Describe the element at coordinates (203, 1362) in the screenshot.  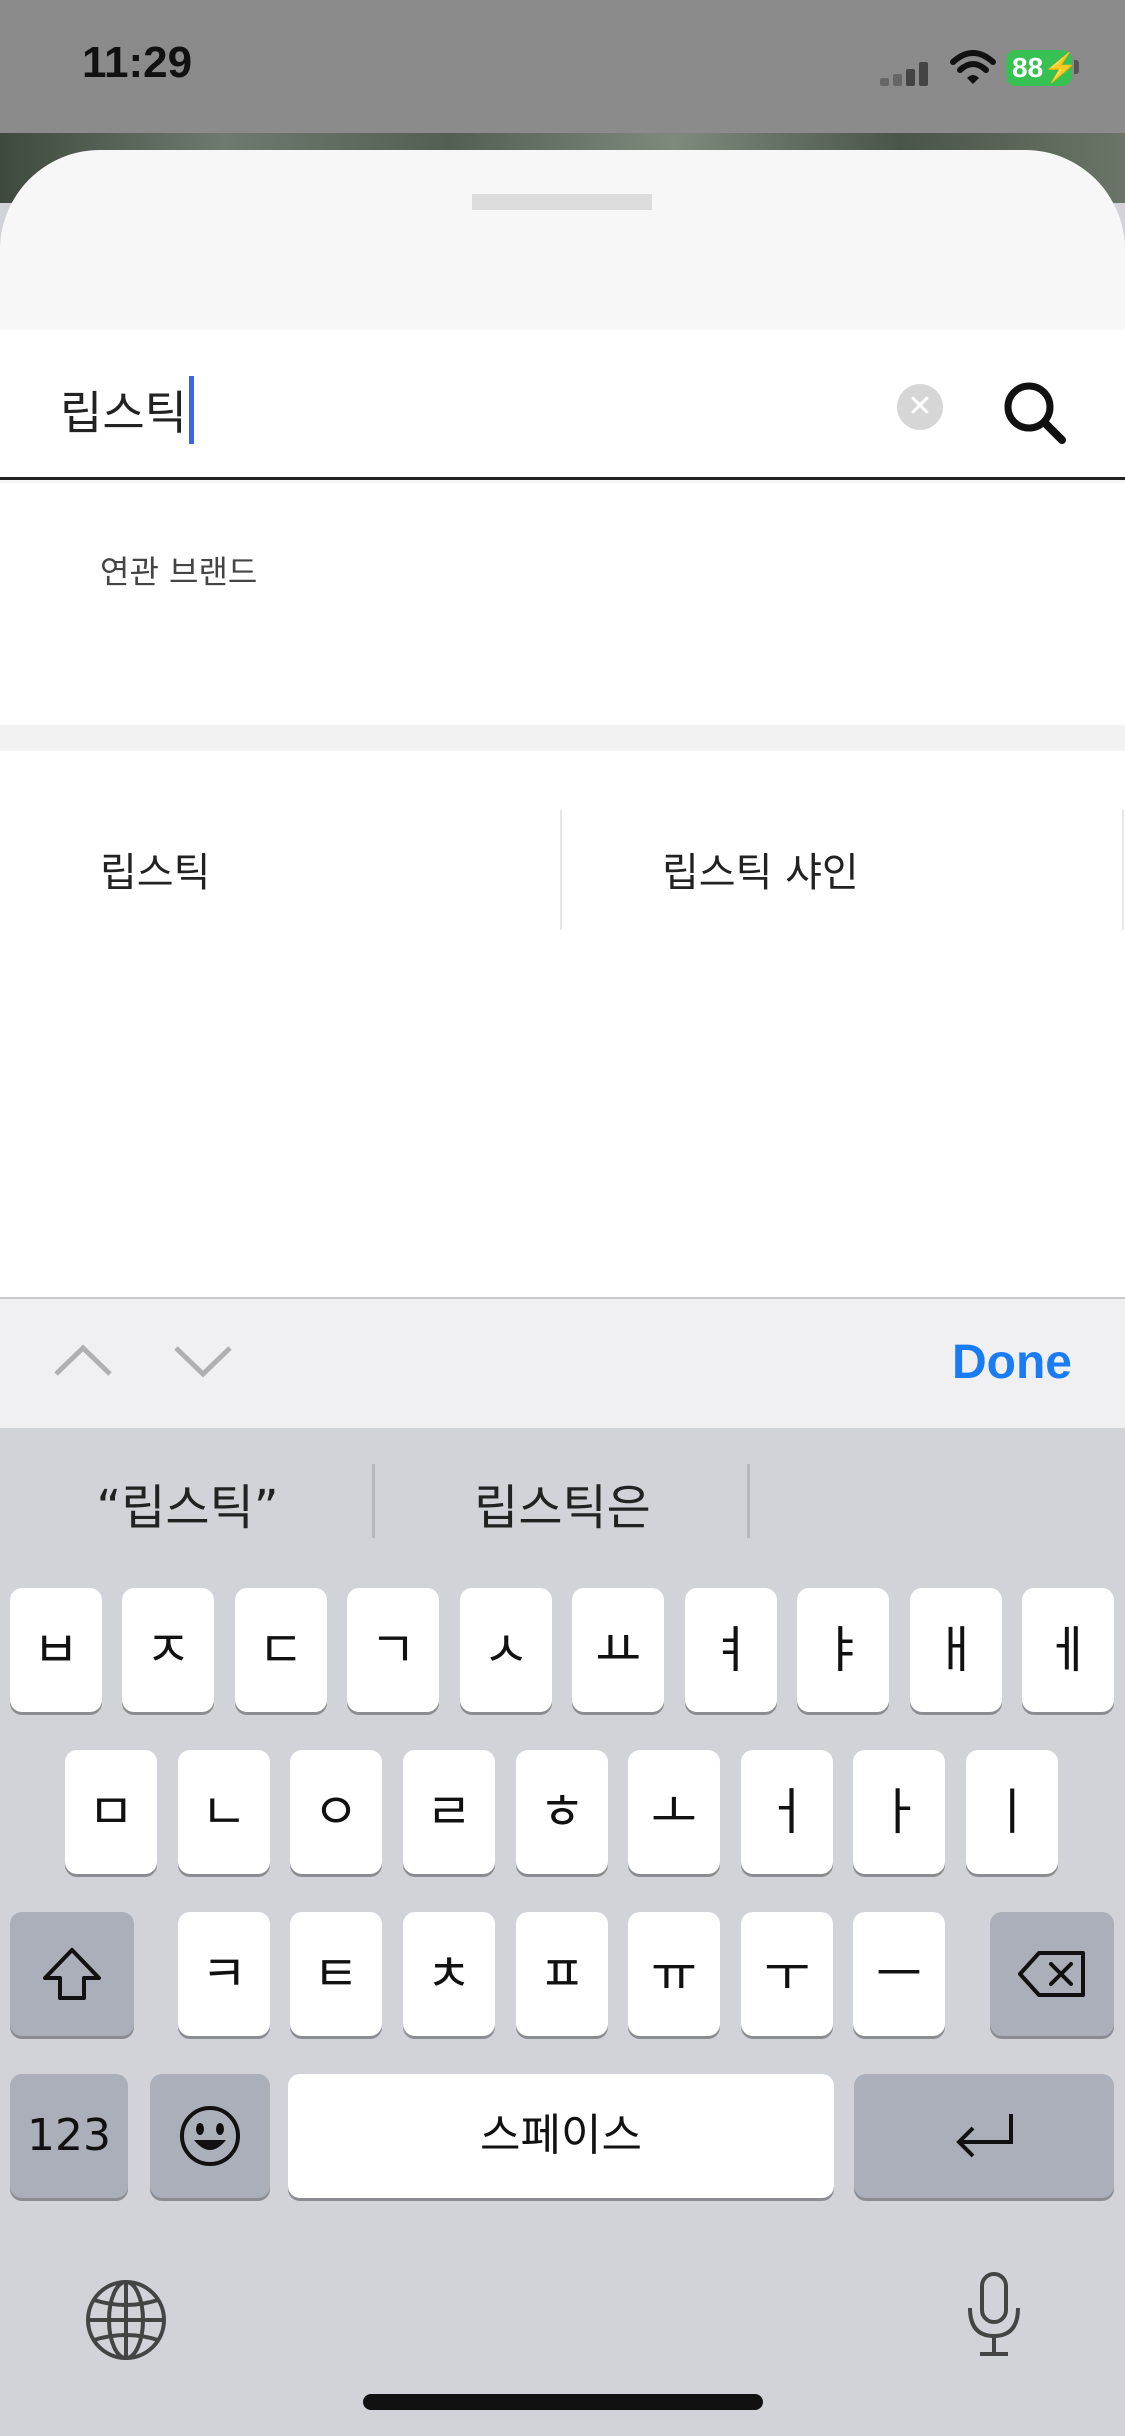
I see `chevron-down-icon` at that location.